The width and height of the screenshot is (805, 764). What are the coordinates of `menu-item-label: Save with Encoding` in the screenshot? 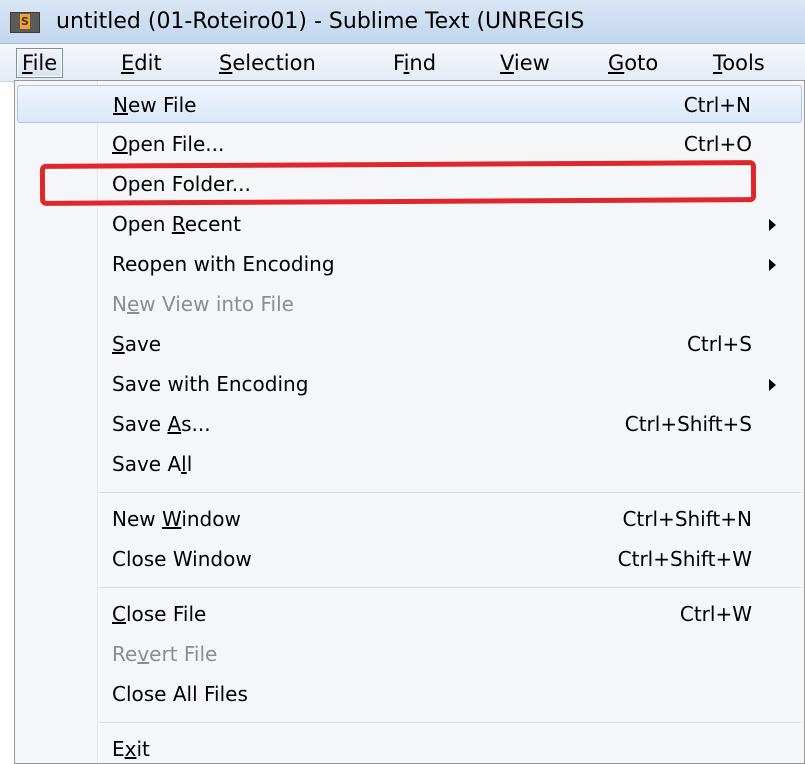 It's located at (210, 384).